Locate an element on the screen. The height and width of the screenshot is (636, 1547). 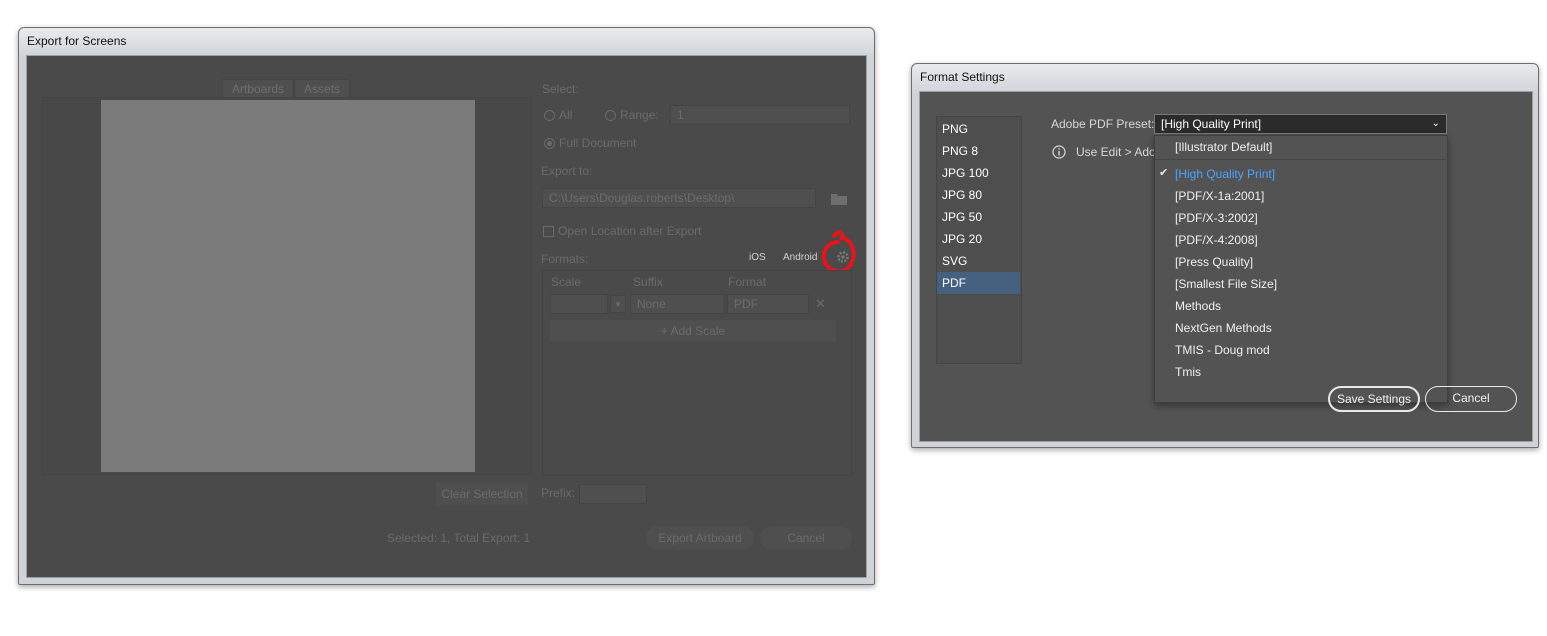
tab-artboards: Artboards is located at coordinates (258, 88).